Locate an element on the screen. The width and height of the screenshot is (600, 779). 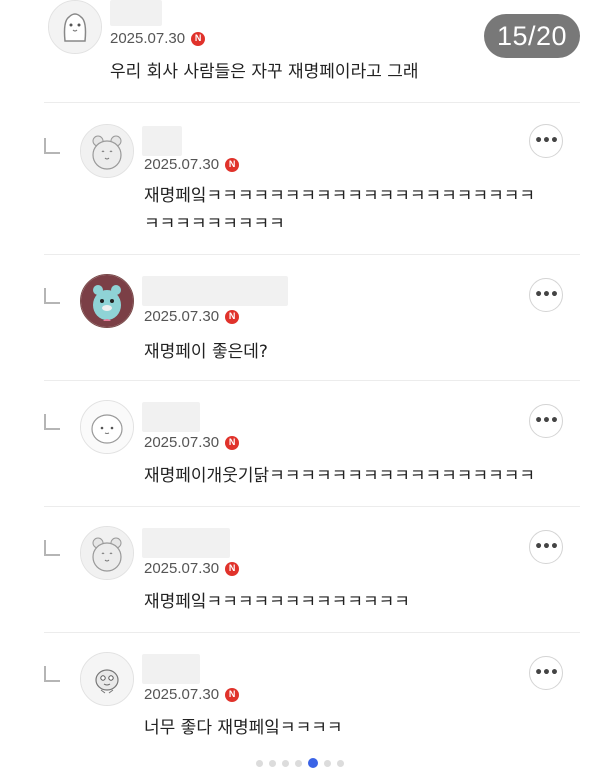
pagination-dots is located at coordinates (300, 763).